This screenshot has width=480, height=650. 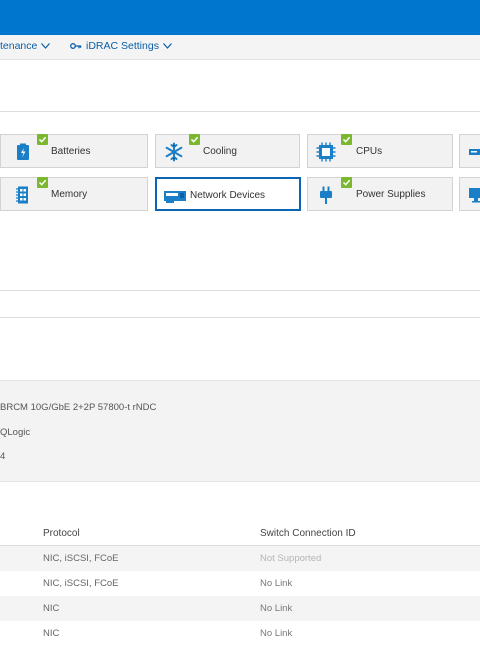 What do you see at coordinates (174, 152) in the screenshot?
I see `snowflake-icon` at bounding box center [174, 152].